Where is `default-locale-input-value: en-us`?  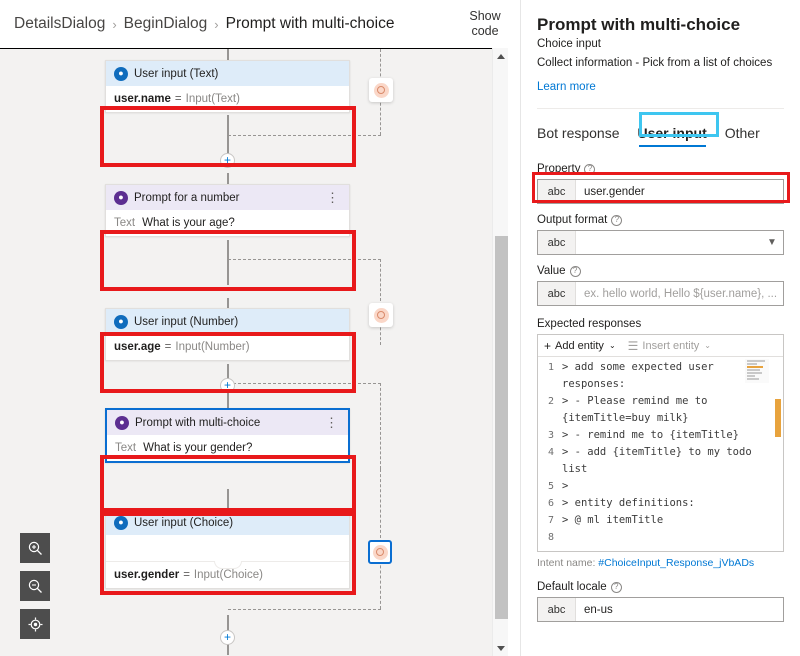 default-locale-input-value: en-us is located at coordinates (679, 609).